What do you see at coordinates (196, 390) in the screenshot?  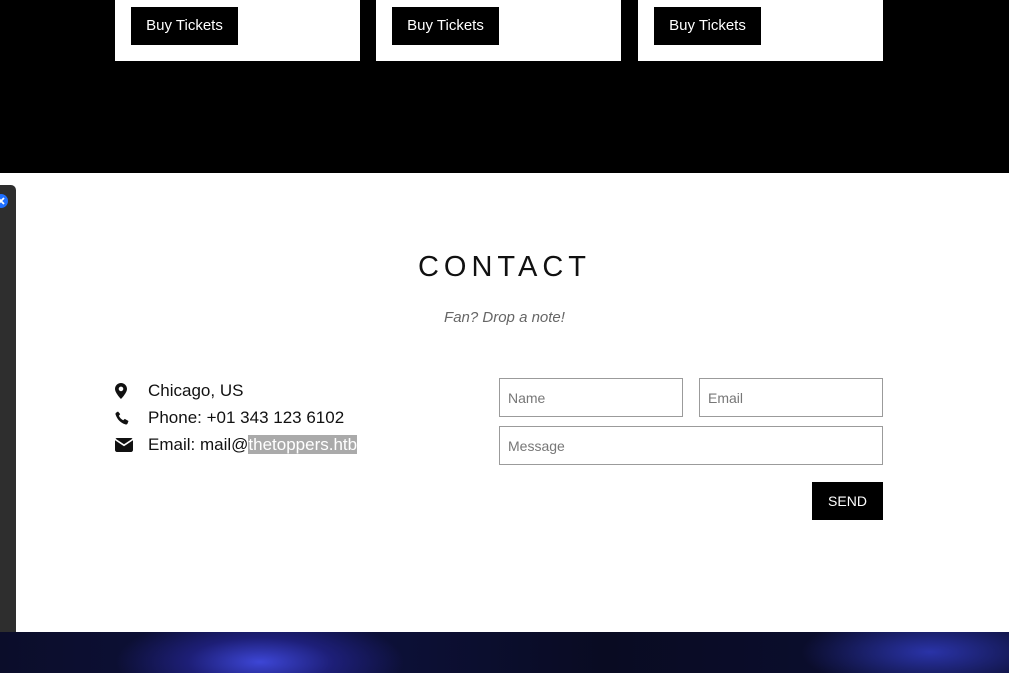 I see `location-text: Chicago, US` at bounding box center [196, 390].